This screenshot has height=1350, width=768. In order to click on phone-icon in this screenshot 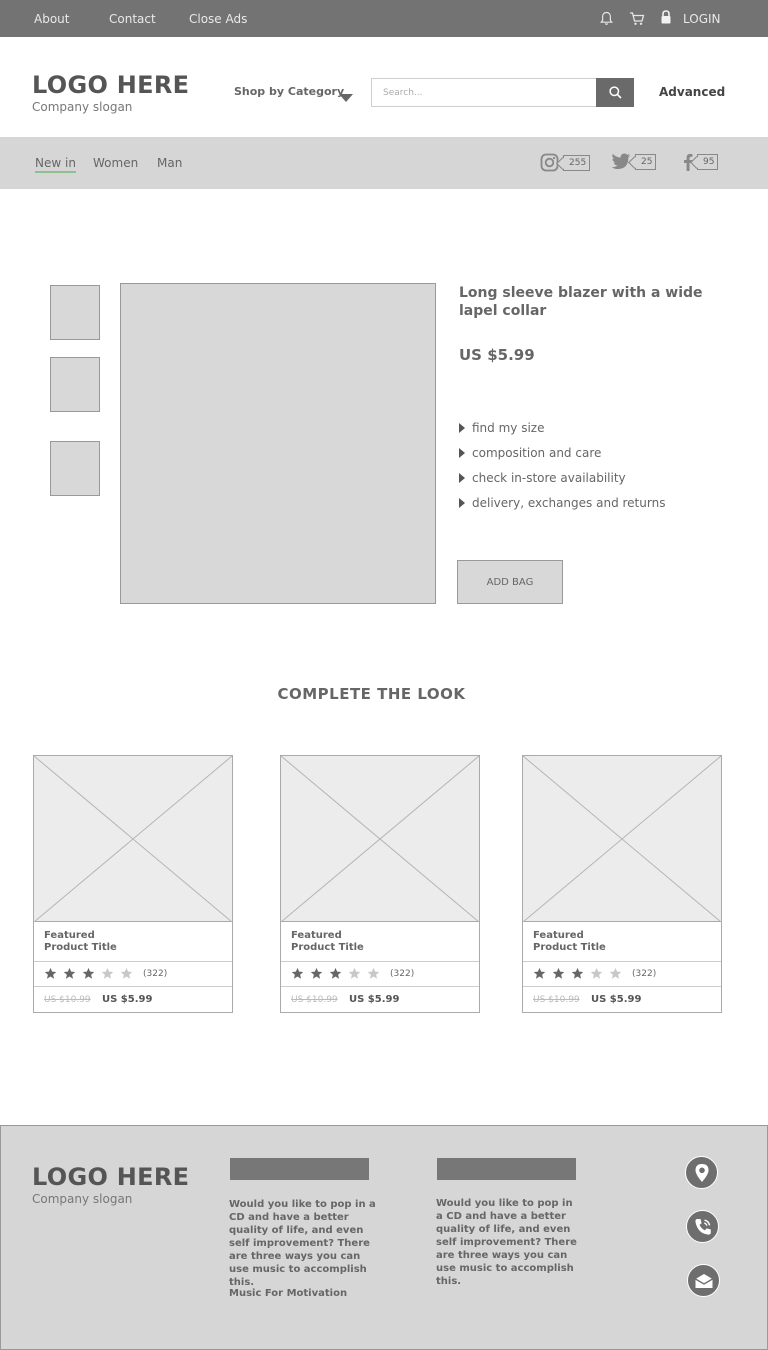, I will do `click(702, 1226)`.